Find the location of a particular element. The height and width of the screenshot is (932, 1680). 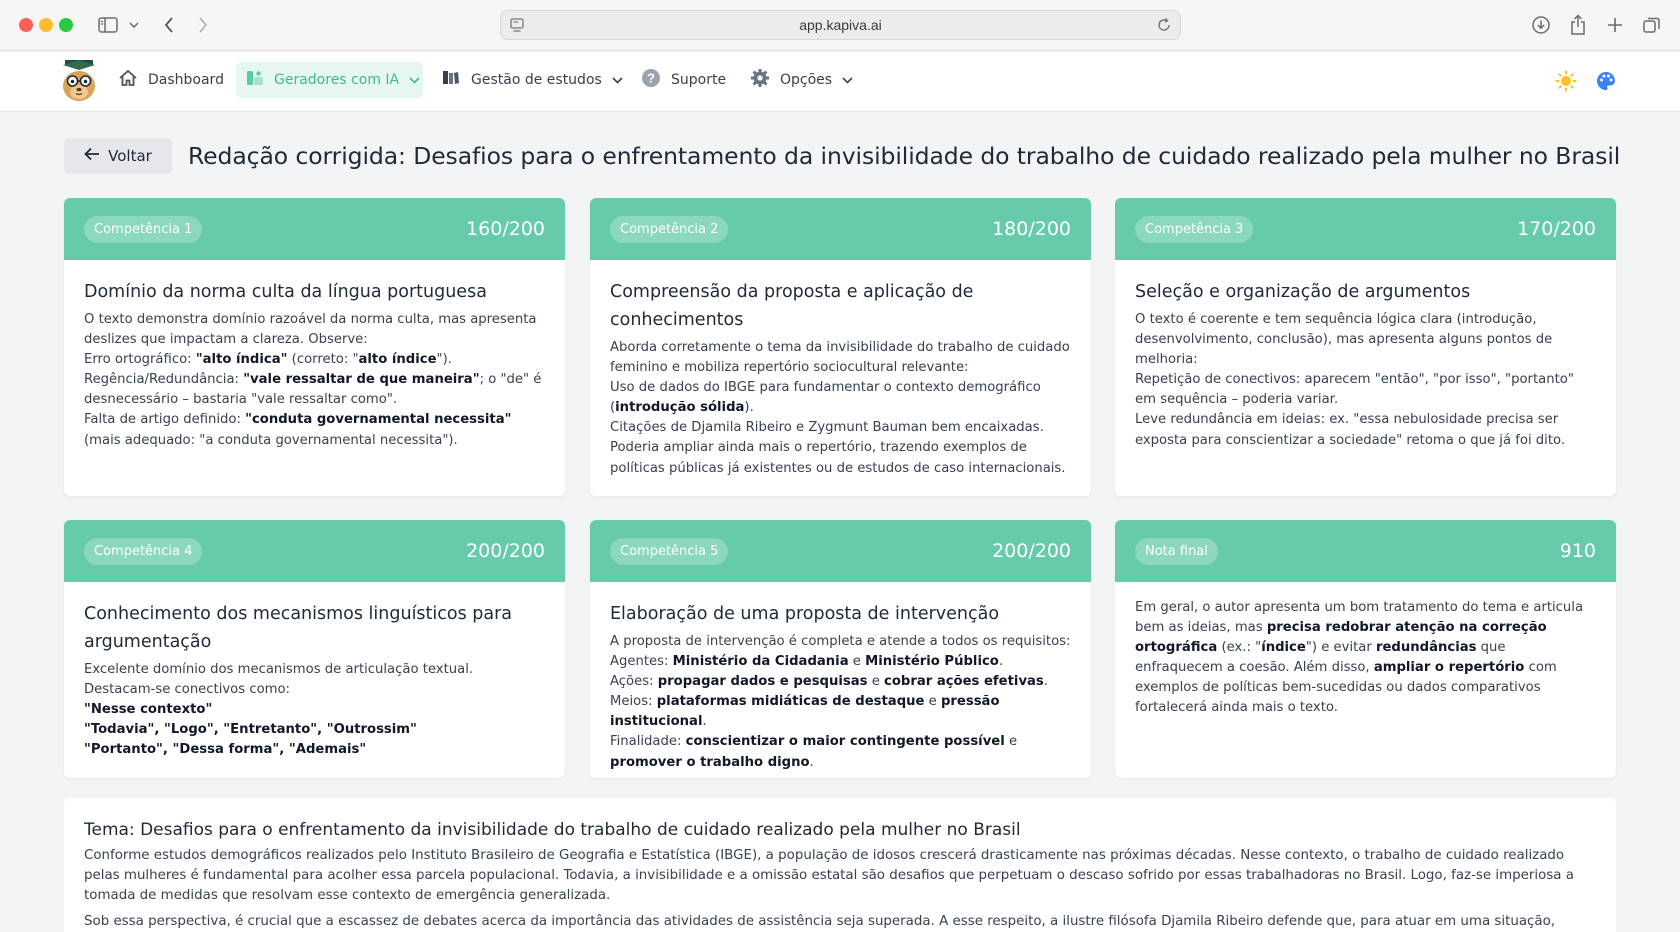

competency-badge: Competência 4 is located at coordinates (143, 551).